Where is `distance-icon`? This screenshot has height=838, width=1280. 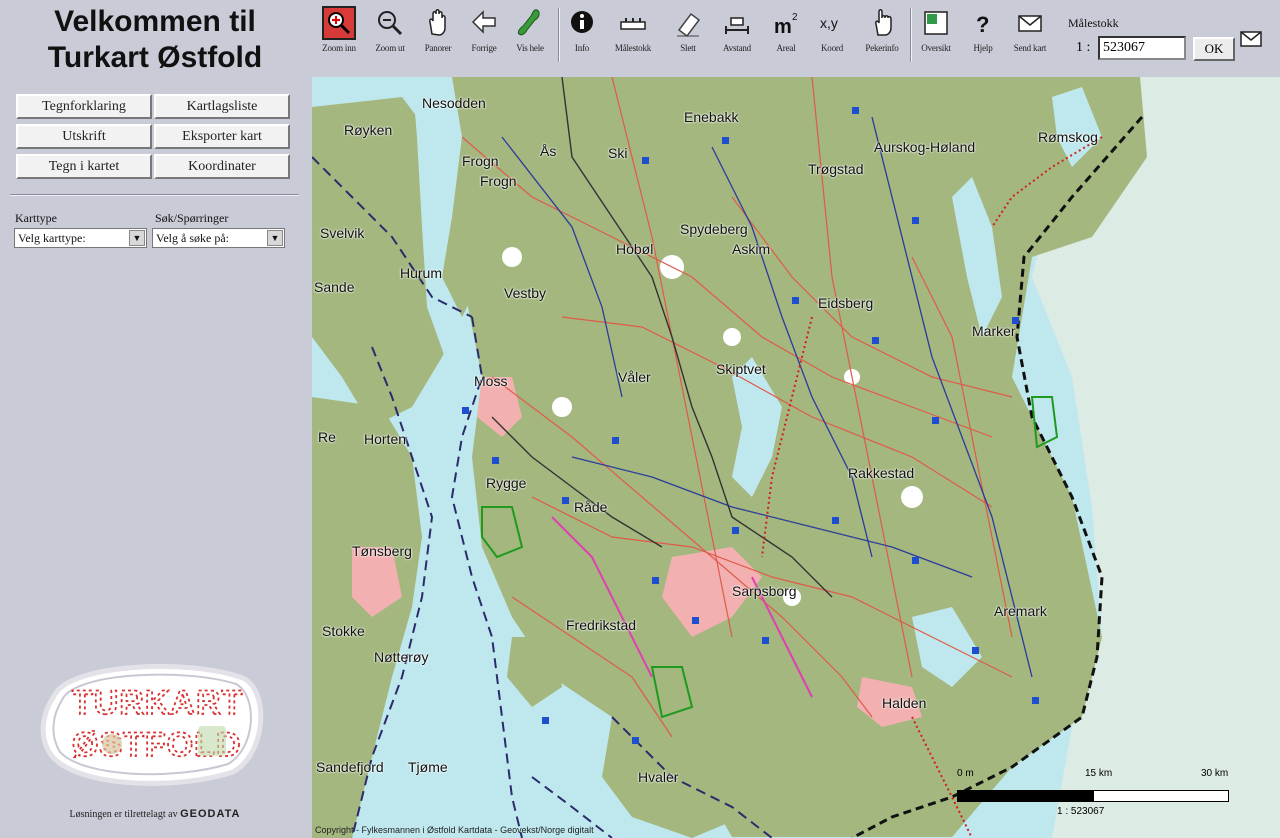
distance-icon is located at coordinates (737, 25).